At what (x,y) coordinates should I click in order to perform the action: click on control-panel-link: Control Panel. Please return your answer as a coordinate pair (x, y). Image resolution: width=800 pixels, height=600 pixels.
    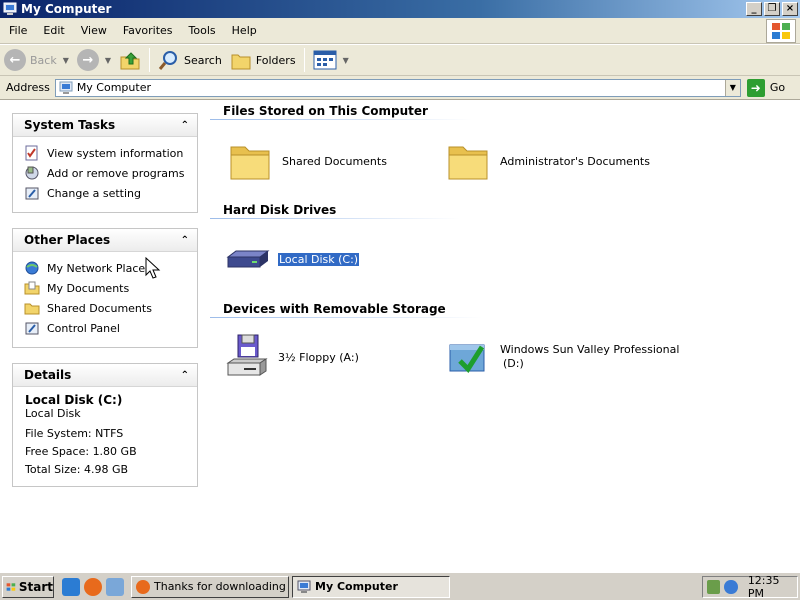
    Looking at the image, I should click on (110, 328).